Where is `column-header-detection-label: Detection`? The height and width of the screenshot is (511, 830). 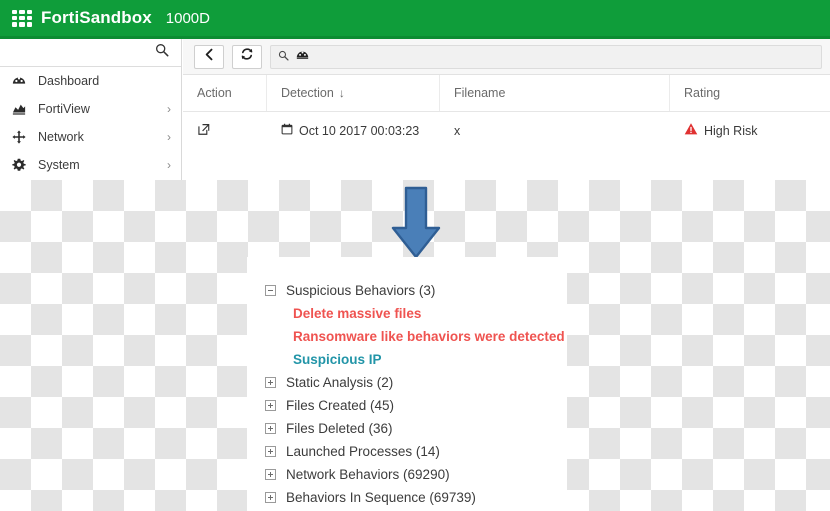
column-header-detection-label: Detection is located at coordinates (307, 93).